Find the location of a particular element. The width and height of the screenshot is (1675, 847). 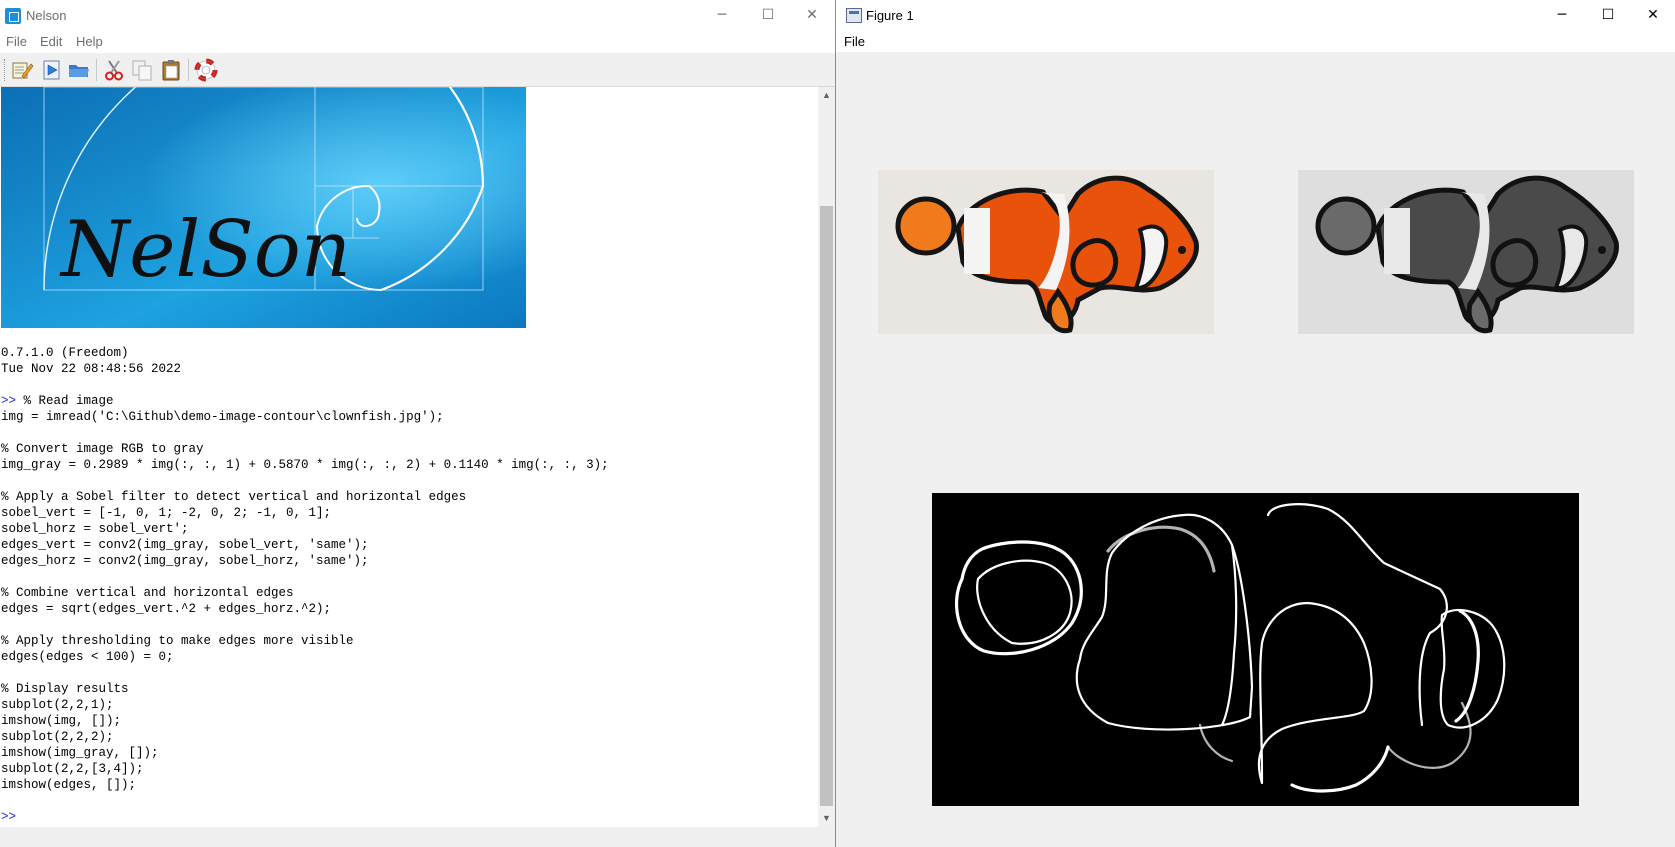

console-line-text: edges(edges < 100) = 0; is located at coordinates (87, 657).